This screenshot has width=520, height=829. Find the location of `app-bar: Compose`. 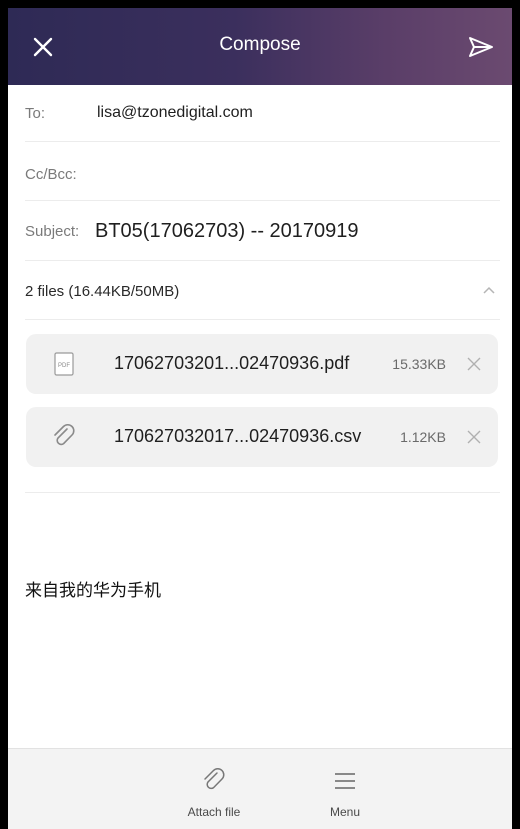

app-bar: Compose is located at coordinates (260, 46).